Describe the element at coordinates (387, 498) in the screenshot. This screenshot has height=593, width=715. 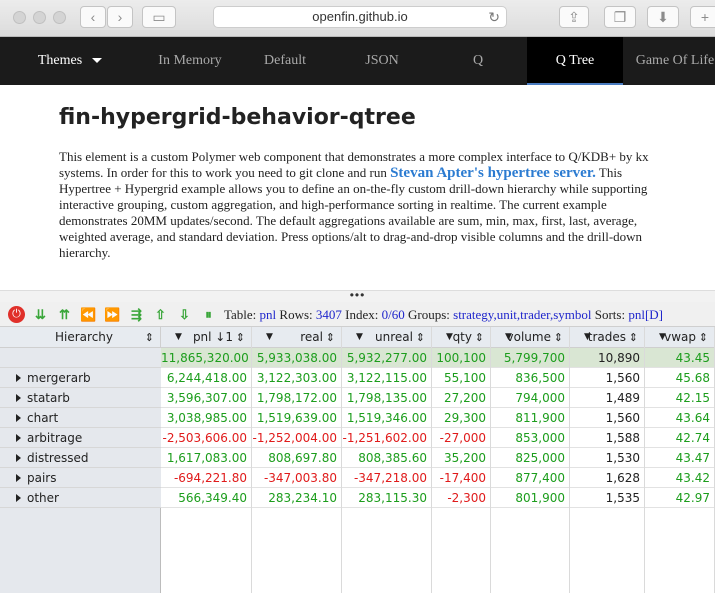
I see `table-cell: 283,115.30` at that location.